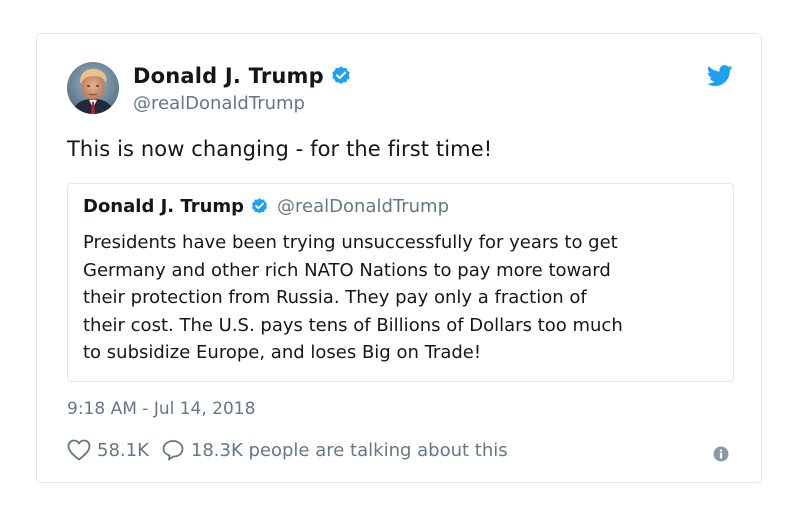  I want to click on twitter-bird-icon, so click(720, 76).